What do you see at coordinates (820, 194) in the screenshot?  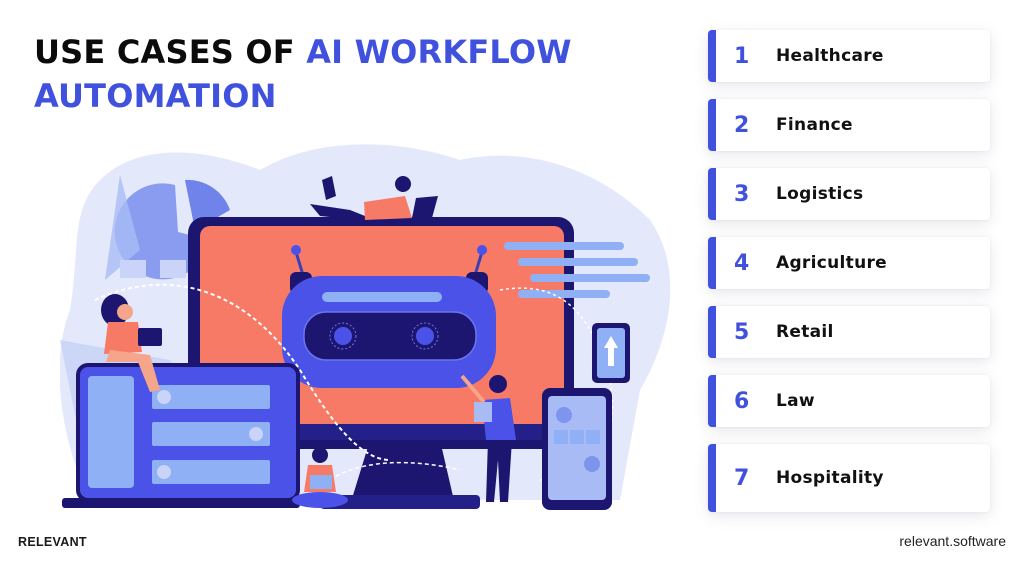 I see `use-case-label: Logistics` at bounding box center [820, 194].